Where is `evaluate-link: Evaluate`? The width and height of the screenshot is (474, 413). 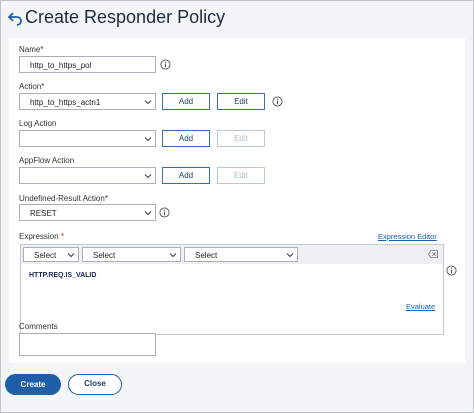 evaluate-link: Evaluate is located at coordinates (420, 306).